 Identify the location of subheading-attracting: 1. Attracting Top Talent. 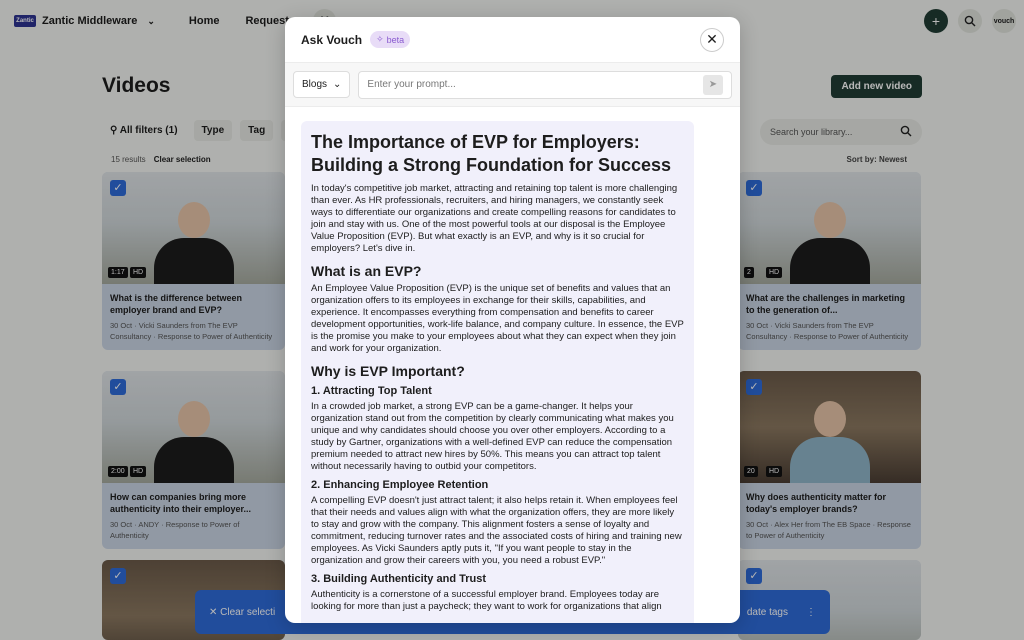
(371, 391).